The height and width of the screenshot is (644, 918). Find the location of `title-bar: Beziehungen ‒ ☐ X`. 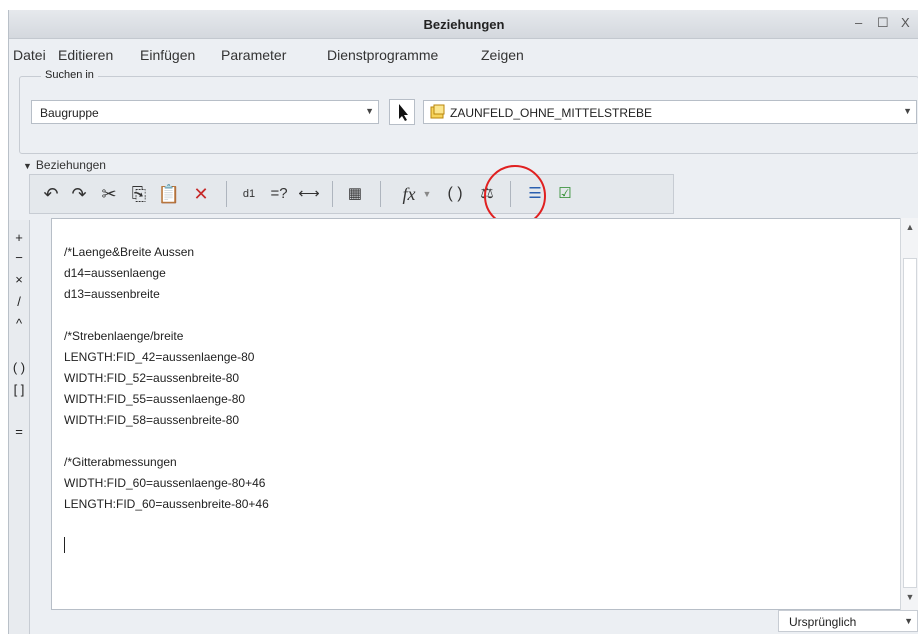

title-bar: Beziehungen ‒ ☐ X is located at coordinates (463, 24).